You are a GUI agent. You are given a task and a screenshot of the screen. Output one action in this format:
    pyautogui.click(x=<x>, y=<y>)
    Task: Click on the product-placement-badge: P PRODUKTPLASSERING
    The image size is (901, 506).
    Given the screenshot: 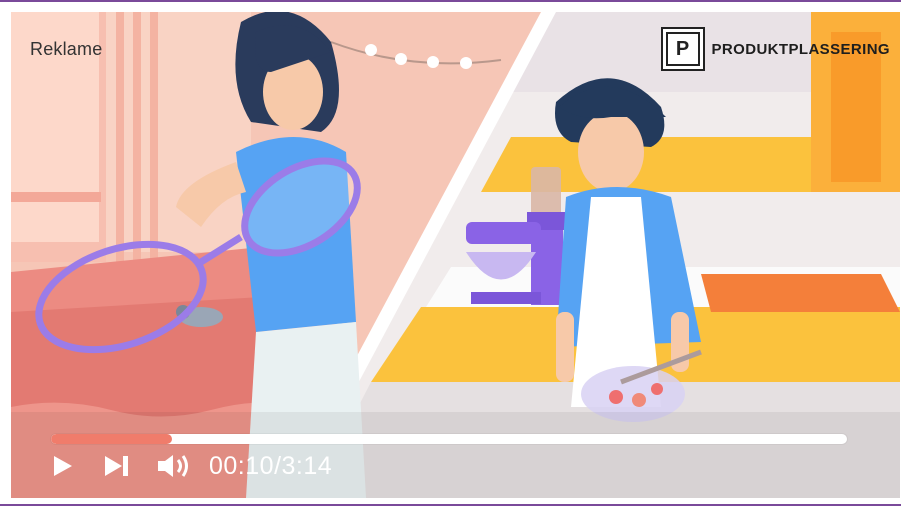 What is the action you would take?
    pyautogui.click(x=775, y=49)
    